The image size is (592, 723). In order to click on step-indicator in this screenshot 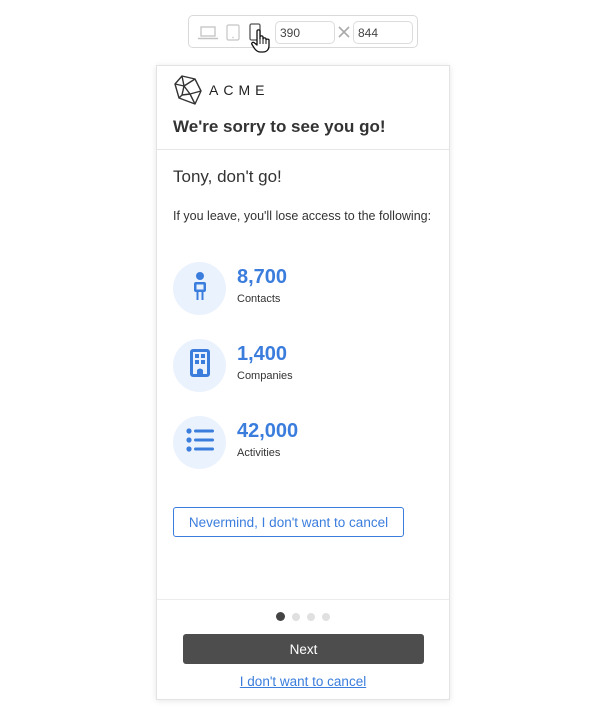, I will do `click(303, 616)`.